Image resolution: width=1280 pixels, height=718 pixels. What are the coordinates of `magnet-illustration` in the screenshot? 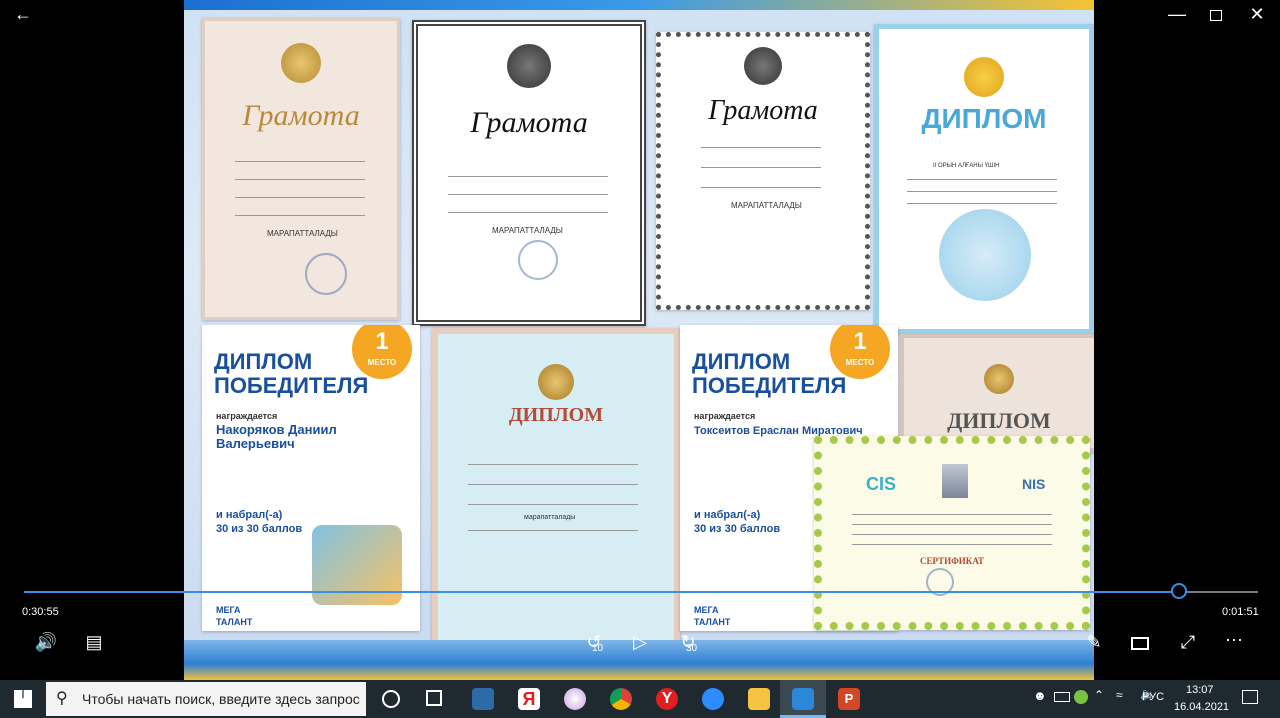 It's located at (357, 565).